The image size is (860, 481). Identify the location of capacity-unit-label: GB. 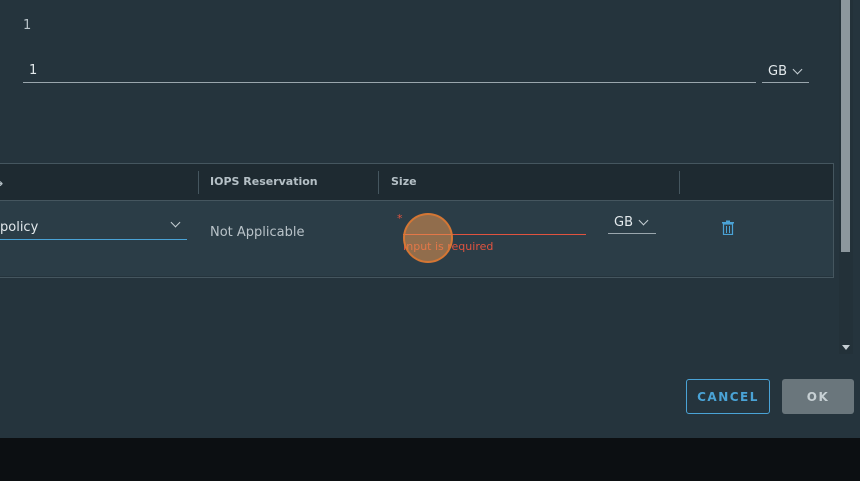
(777, 71).